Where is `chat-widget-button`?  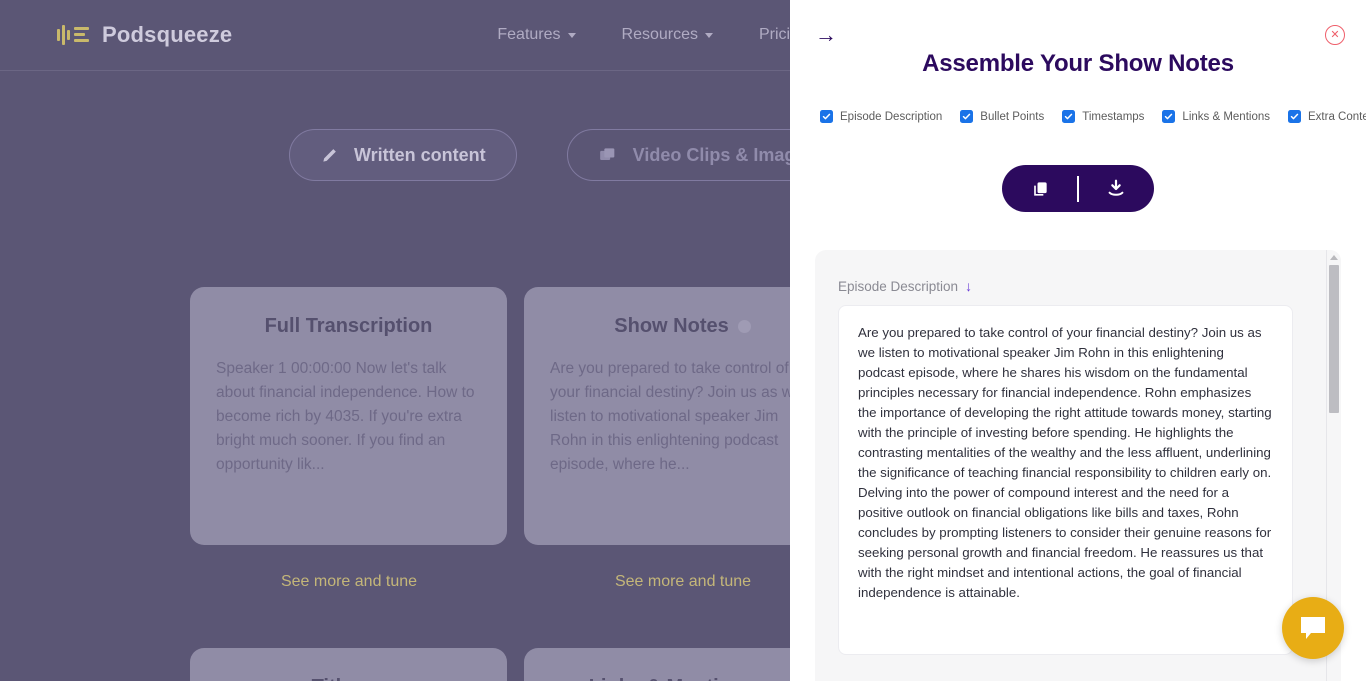
chat-widget-button is located at coordinates (1313, 628).